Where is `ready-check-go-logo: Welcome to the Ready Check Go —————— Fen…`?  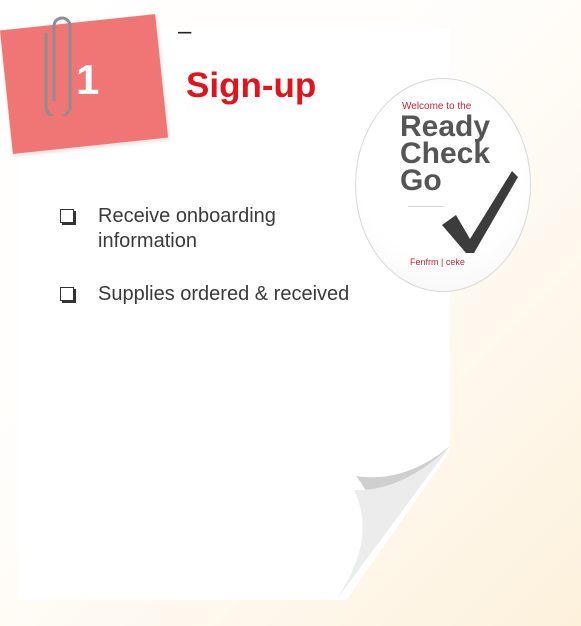 ready-check-go-logo: Welcome to the Ready Check Go —————— Fen… is located at coordinates (443, 185).